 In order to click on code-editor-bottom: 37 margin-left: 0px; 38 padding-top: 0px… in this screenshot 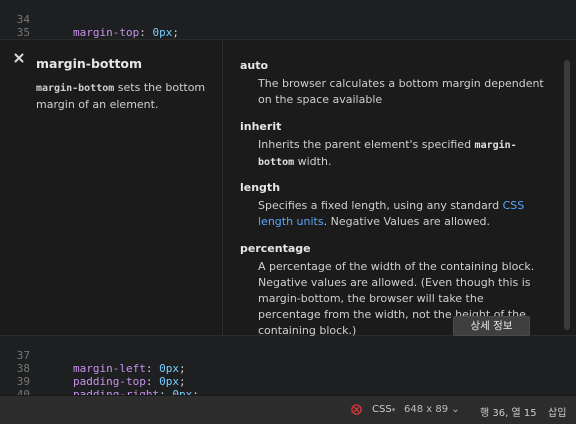, I will do `click(288, 365)`.